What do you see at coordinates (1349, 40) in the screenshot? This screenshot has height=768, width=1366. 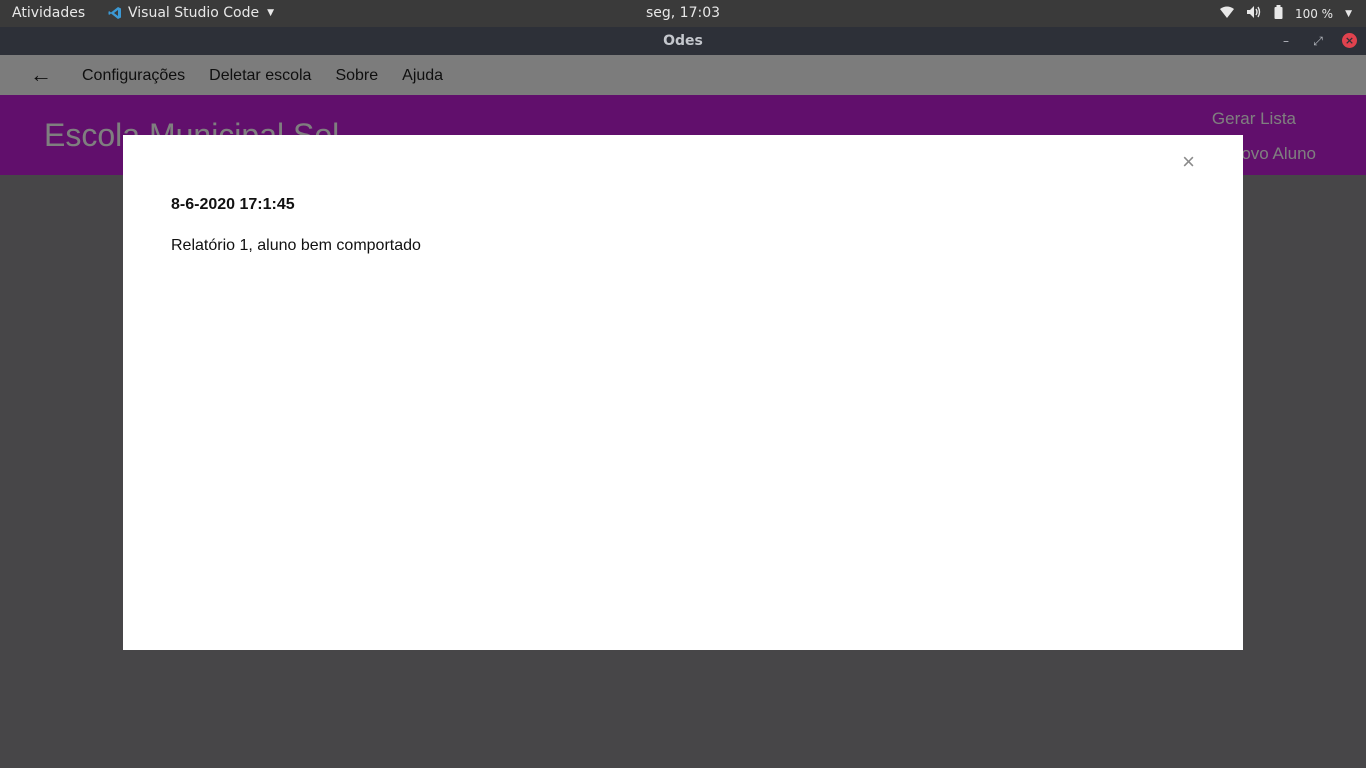 I see `close-window-icon: ×` at bounding box center [1349, 40].